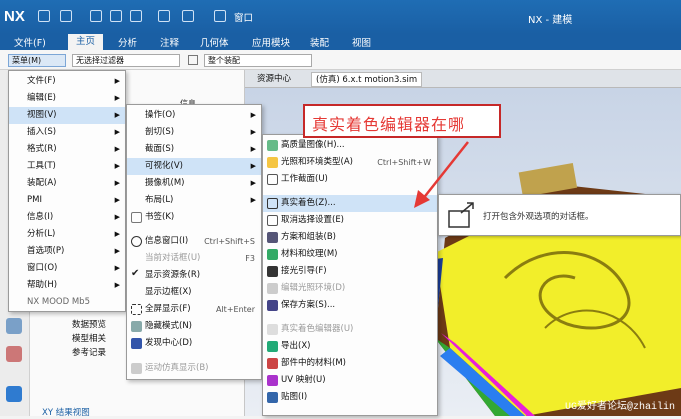 The width and height of the screenshot is (681, 419). What do you see at coordinates (389, 124) in the screenshot?
I see `callout-text: 真实着色编辑器在哪` at bounding box center [389, 124].